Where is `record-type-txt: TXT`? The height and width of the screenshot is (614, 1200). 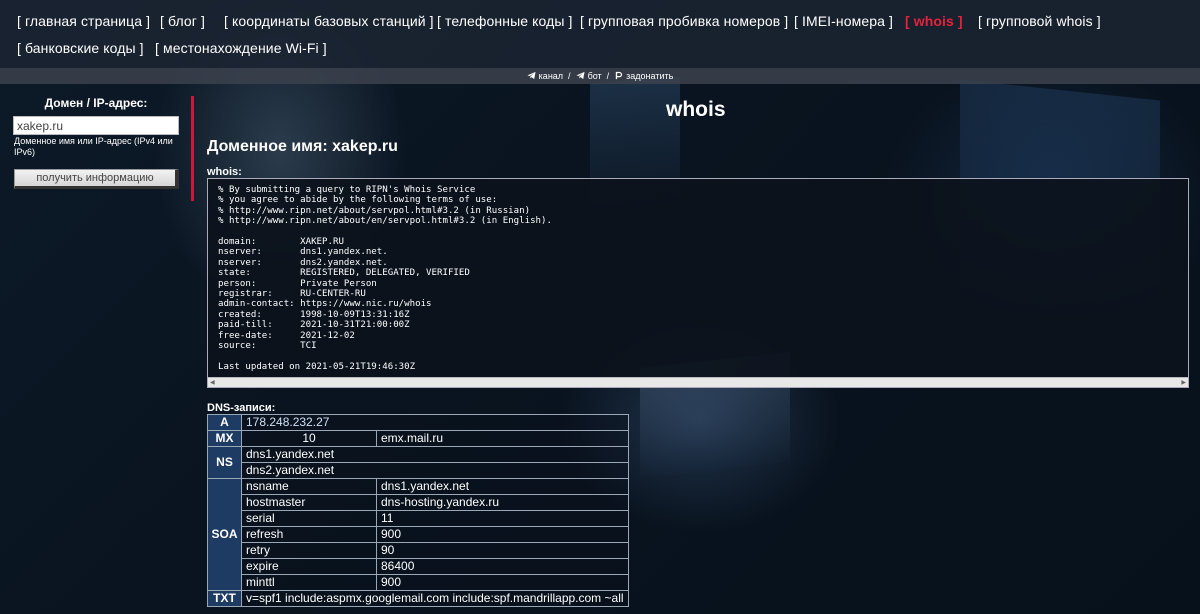 record-type-txt: TXT is located at coordinates (224, 598).